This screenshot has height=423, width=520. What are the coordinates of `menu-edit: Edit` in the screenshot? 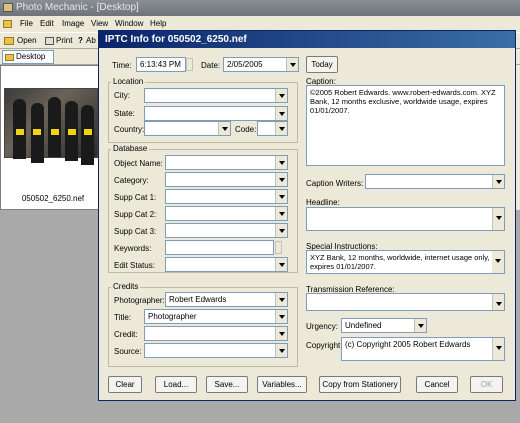 It's located at (47, 24).